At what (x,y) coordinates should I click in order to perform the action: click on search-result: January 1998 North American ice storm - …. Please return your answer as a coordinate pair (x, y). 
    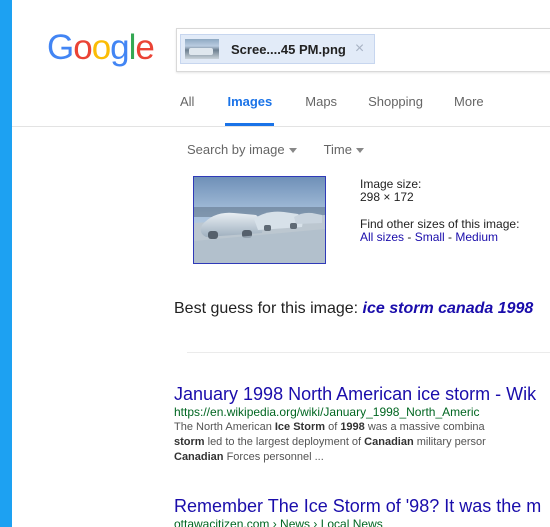
    Looking at the image, I should click on (362, 424).